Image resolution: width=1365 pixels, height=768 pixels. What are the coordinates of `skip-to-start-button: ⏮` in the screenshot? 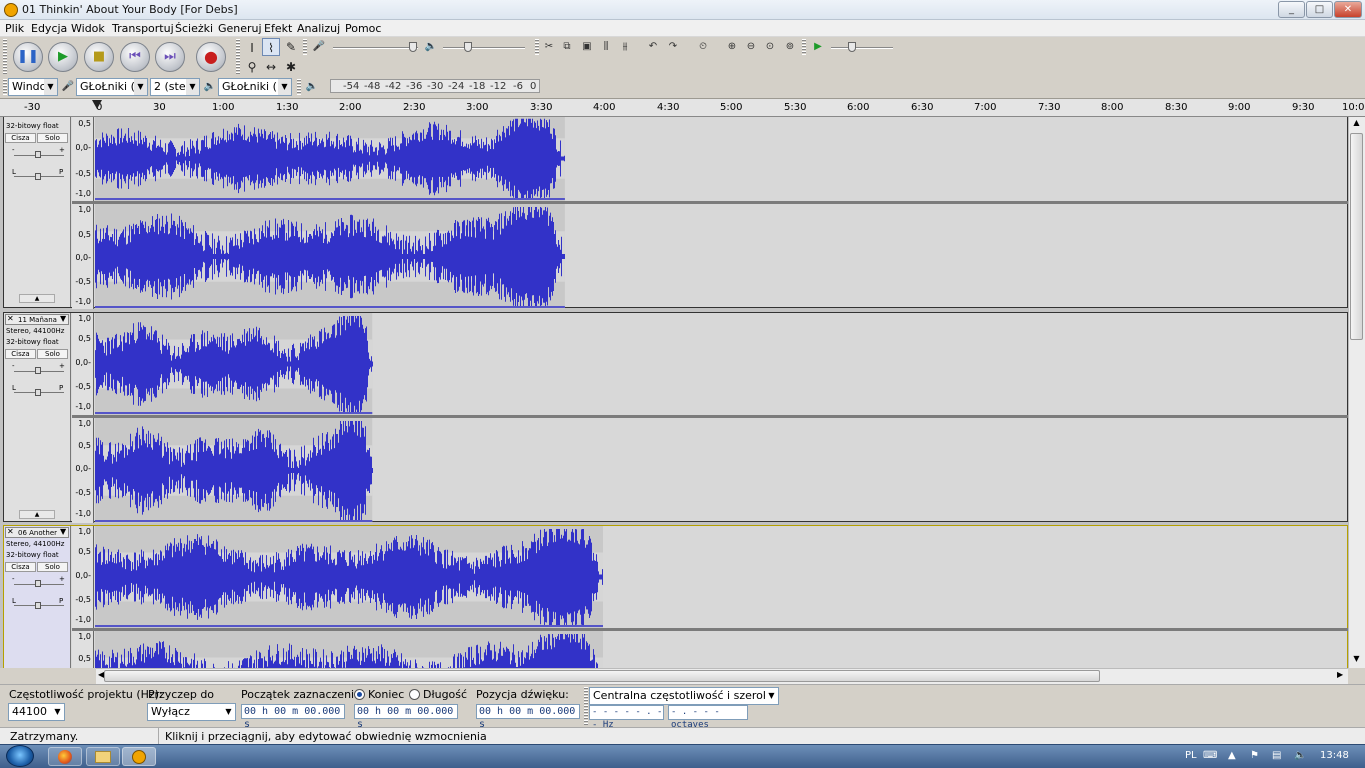 It's located at (135, 57).